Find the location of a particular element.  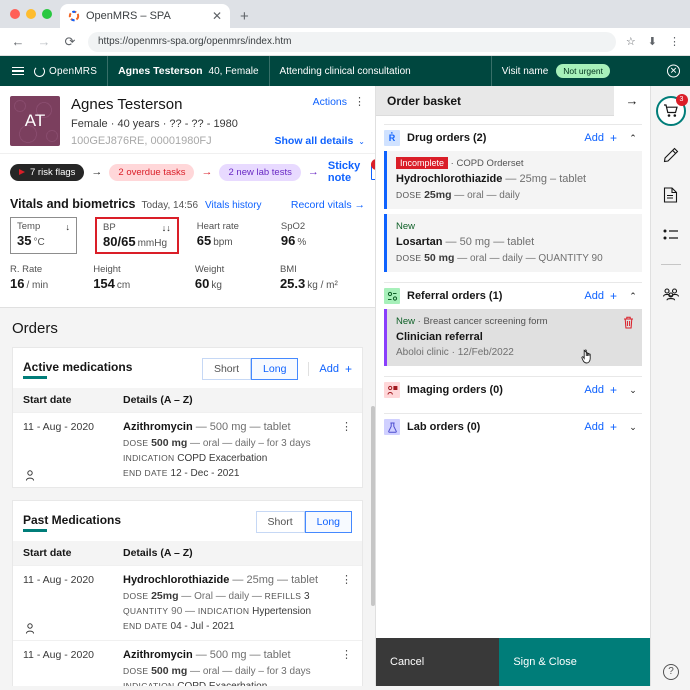

delete-icon is located at coordinates (628, 325).